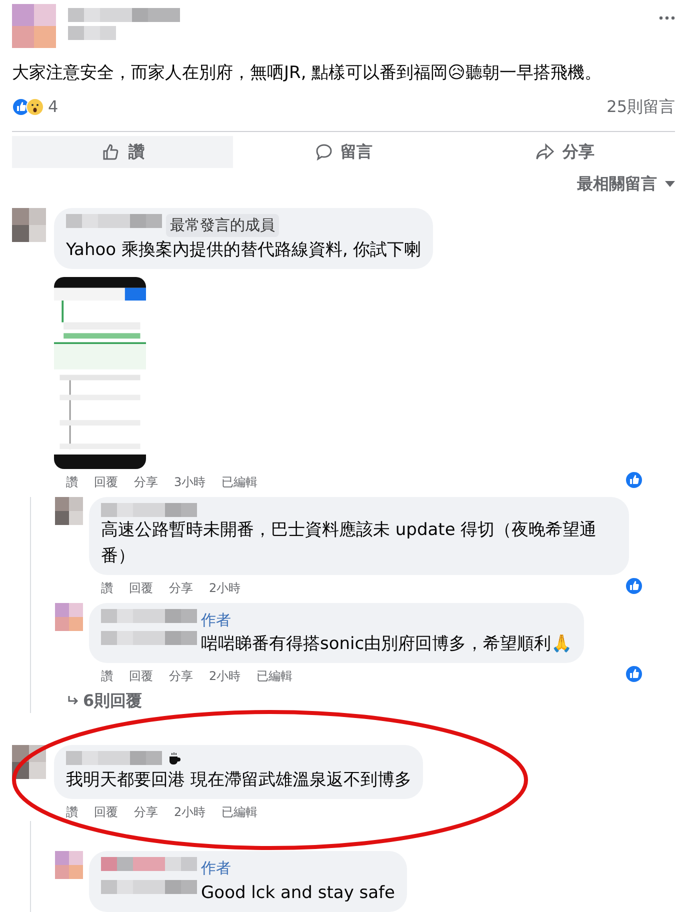 This screenshot has height=912, width=687. What do you see at coordinates (73, 701) in the screenshot?
I see `reply-arrow-icon` at bounding box center [73, 701].